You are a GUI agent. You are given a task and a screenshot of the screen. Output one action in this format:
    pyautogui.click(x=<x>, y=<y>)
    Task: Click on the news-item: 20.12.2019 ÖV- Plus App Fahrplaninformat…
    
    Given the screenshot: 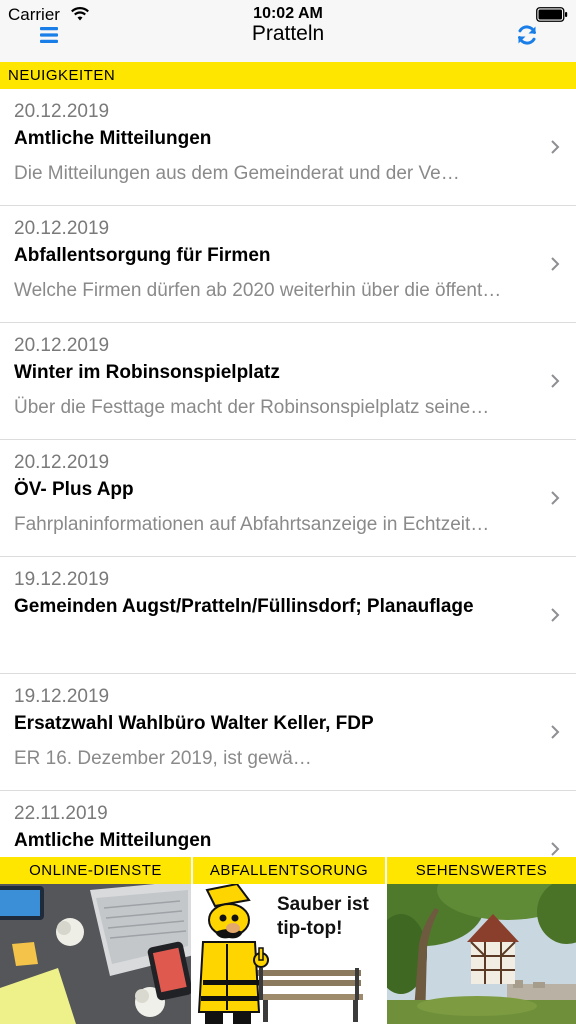 What is the action you would take?
    pyautogui.click(x=288, y=498)
    